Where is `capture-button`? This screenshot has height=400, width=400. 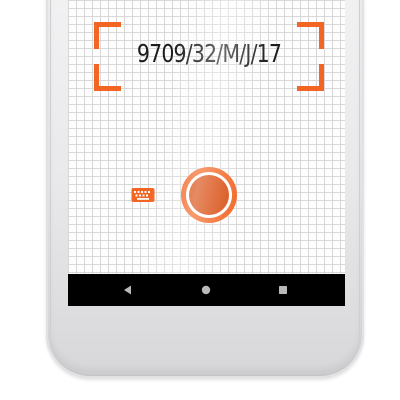
capture-button is located at coordinates (209, 195).